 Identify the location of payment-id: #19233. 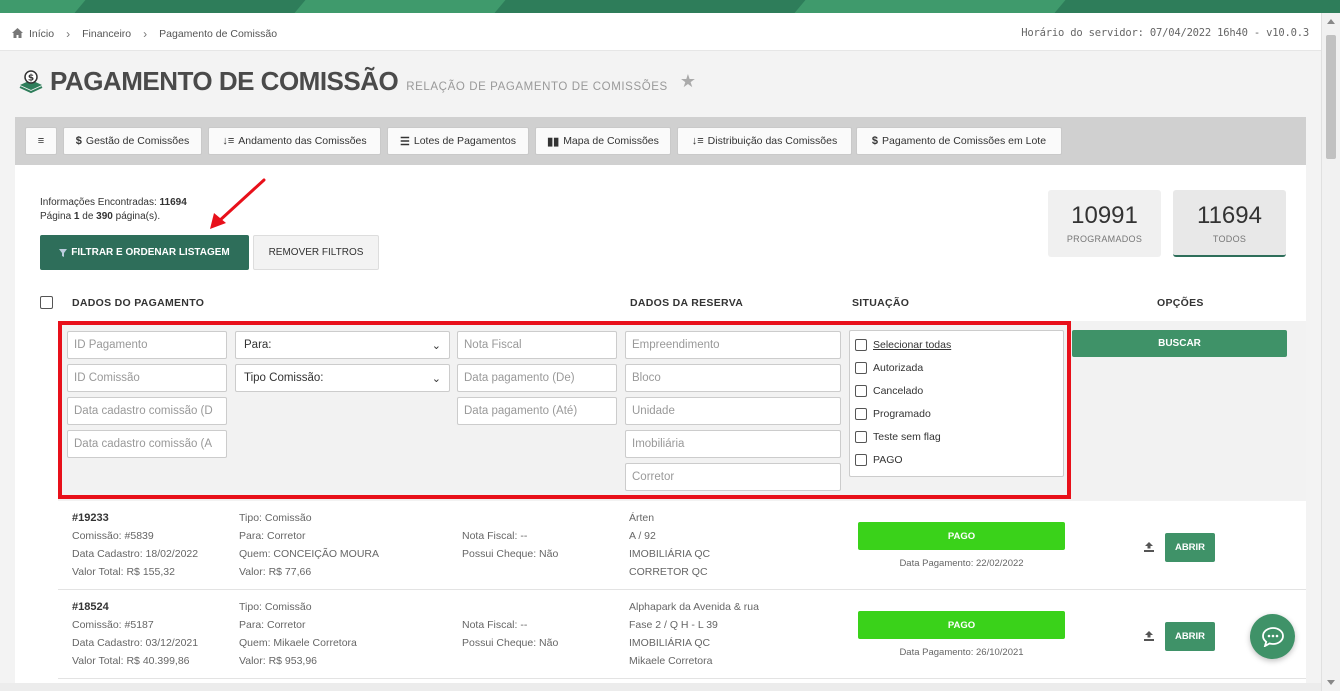
(90, 518).